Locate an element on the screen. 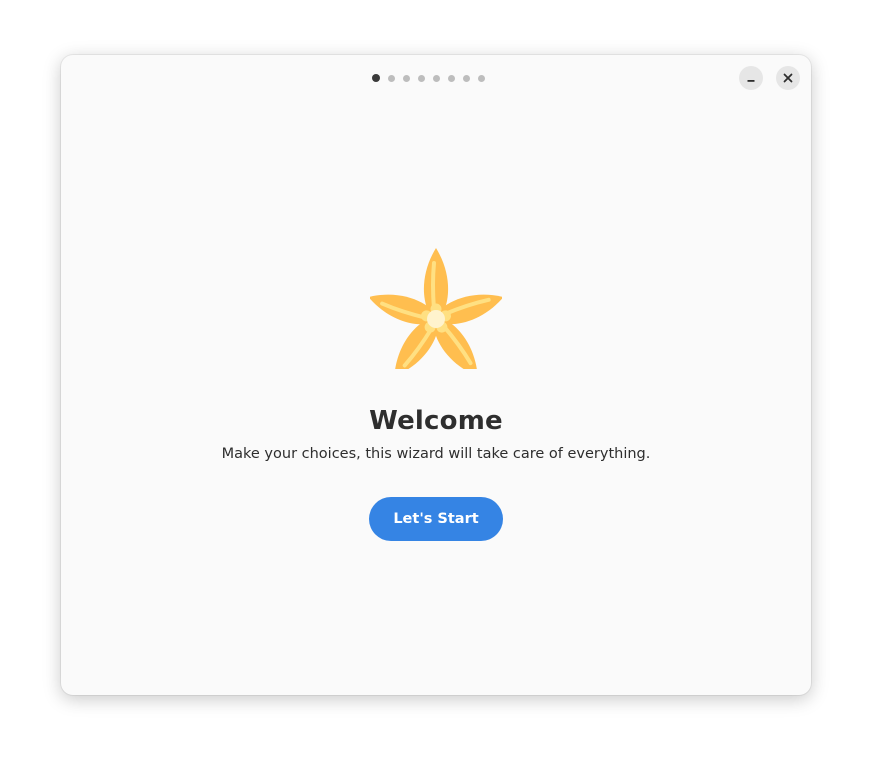 This screenshot has height=762, width=872. welcome-title: Welcome is located at coordinates (436, 421).